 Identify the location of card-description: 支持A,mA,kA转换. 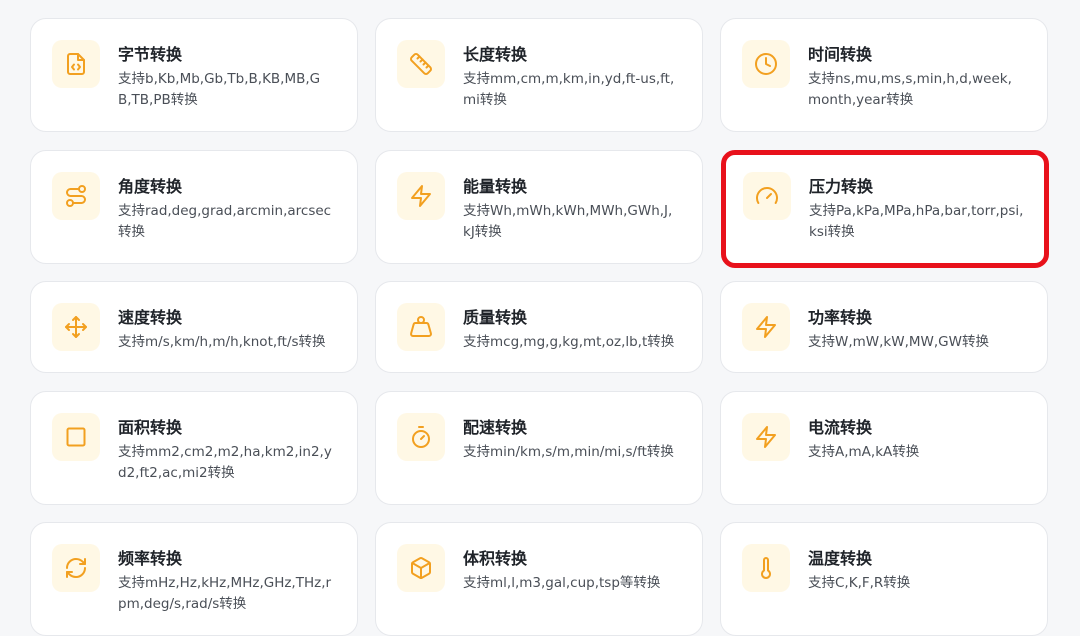
(864, 452).